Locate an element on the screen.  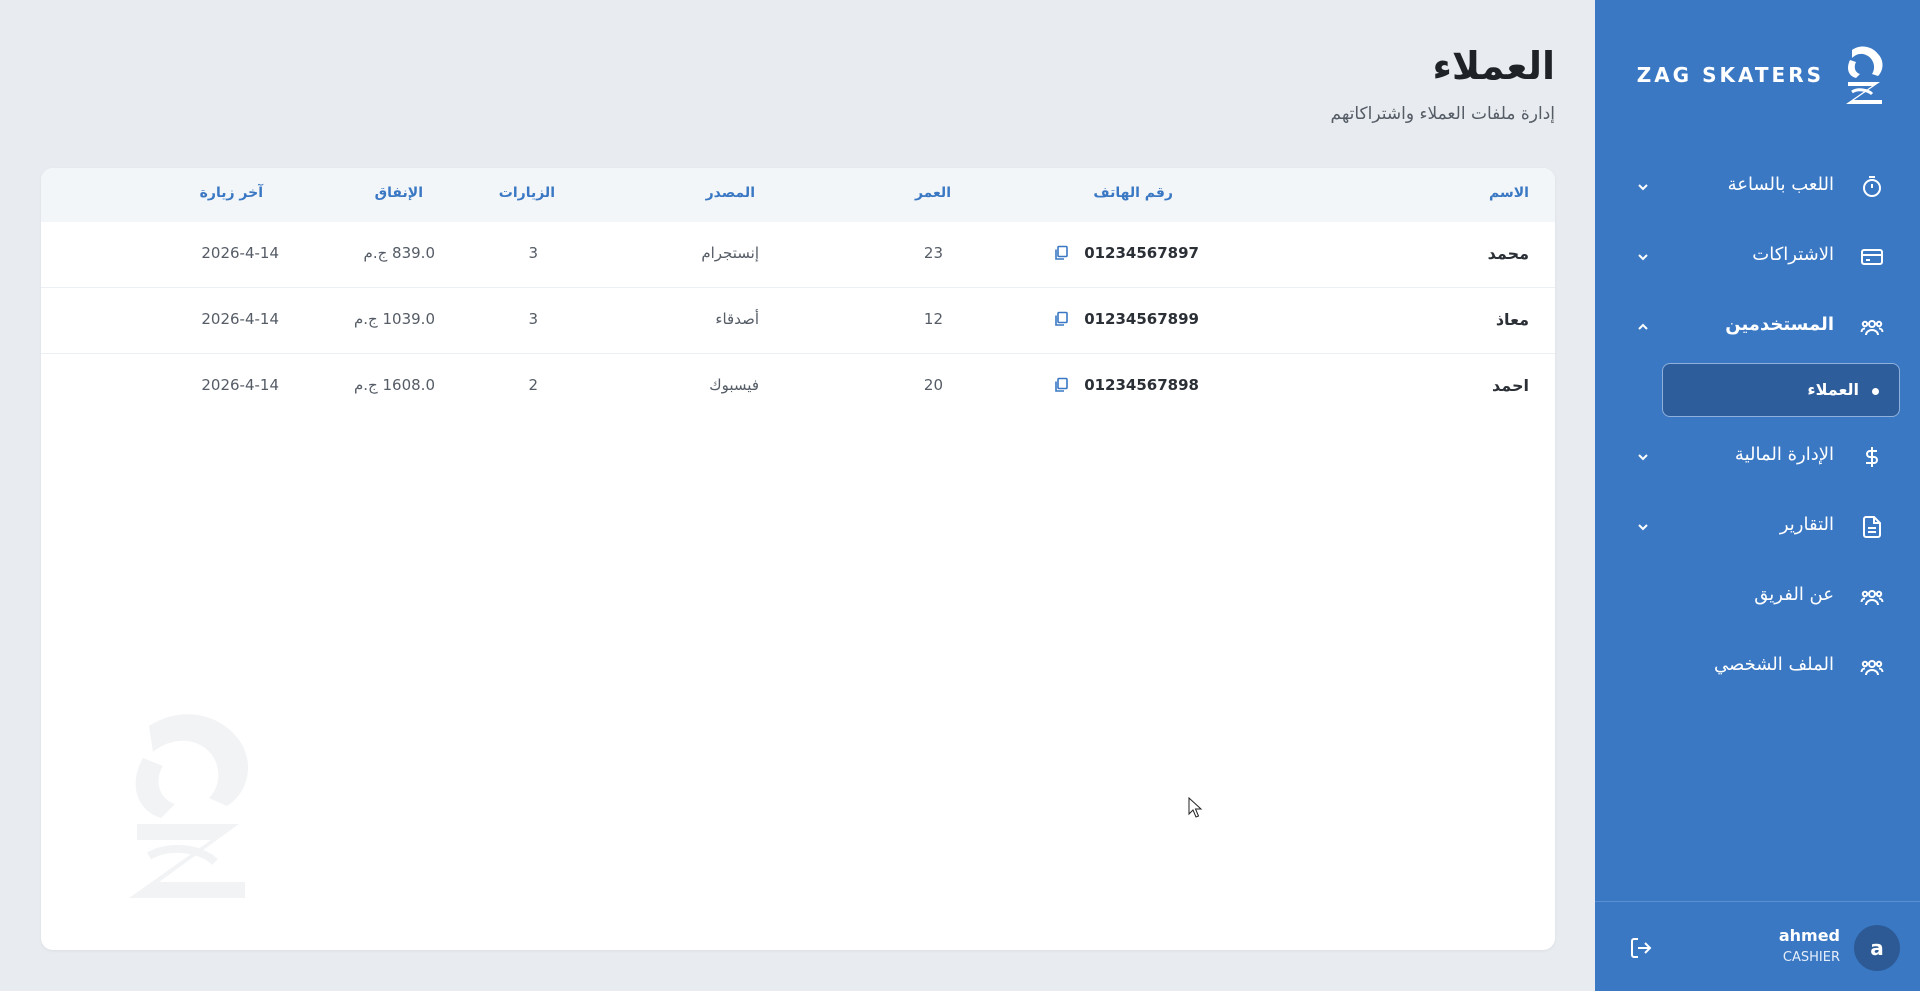
bullet-dot-icon is located at coordinates (1875, 391).